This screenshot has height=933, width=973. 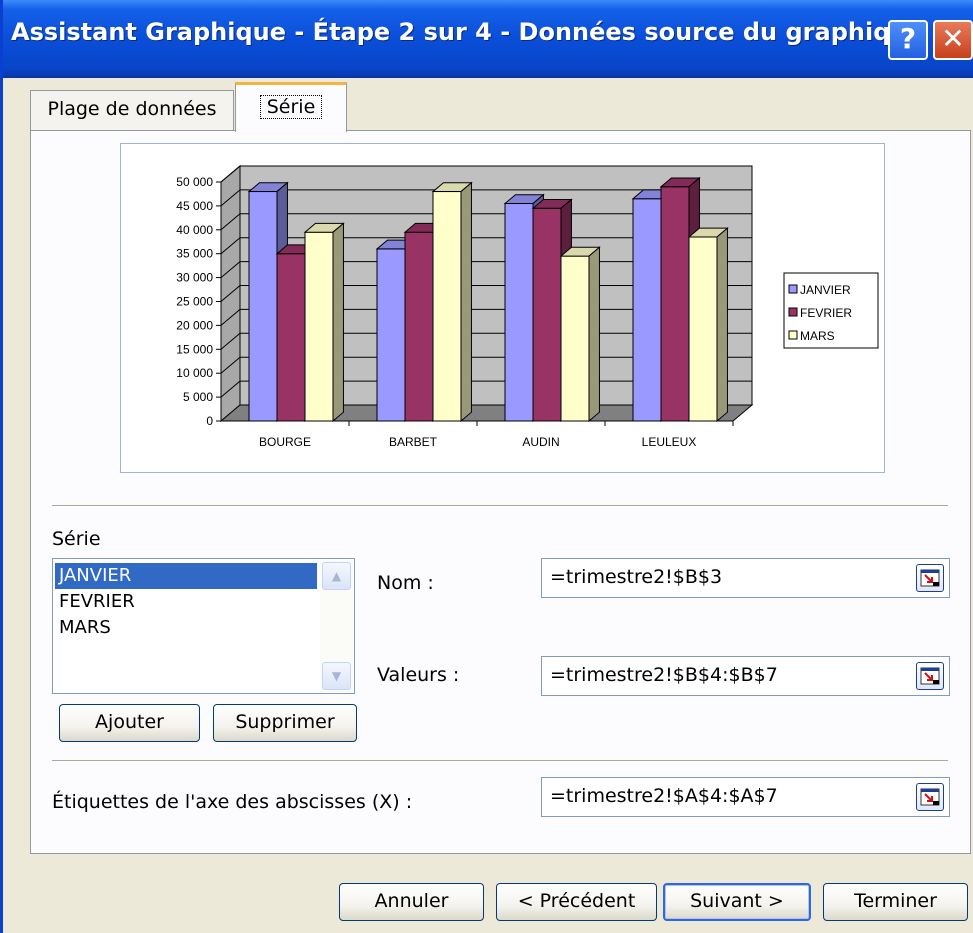 What do you see at coordinates (194, 325) in the screenshot?
I see `y-tick-label: 20 000` at bounding box center [194, 325].